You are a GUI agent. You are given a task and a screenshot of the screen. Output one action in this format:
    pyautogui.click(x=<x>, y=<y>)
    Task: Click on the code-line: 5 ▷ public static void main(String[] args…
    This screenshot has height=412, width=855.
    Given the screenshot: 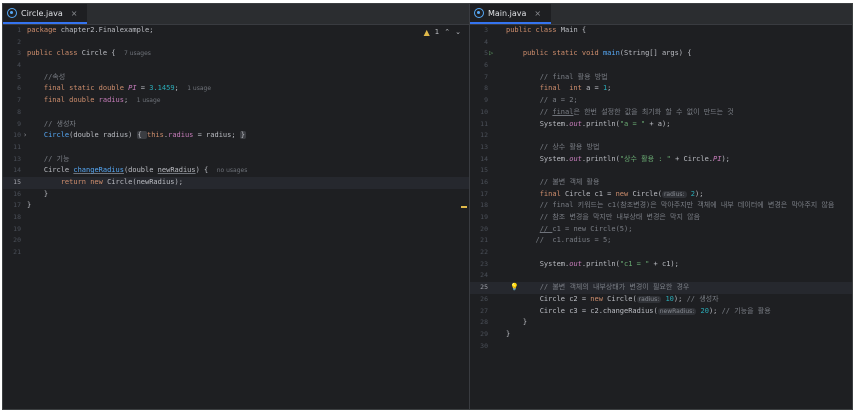 What is the action you would take?
    pyautogui.click(x=661, y=54)
    